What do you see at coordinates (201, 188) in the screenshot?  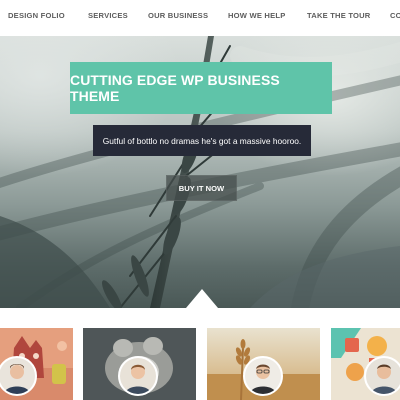 I see `buy-it-now-button: BUY IT NOW` at bounding box center [201, 188].